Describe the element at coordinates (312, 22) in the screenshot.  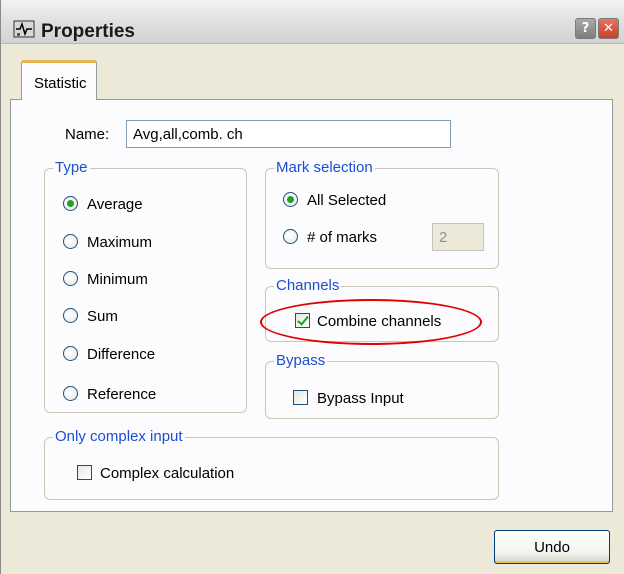
I see `title-bar: Properties ? ✕` at that location.